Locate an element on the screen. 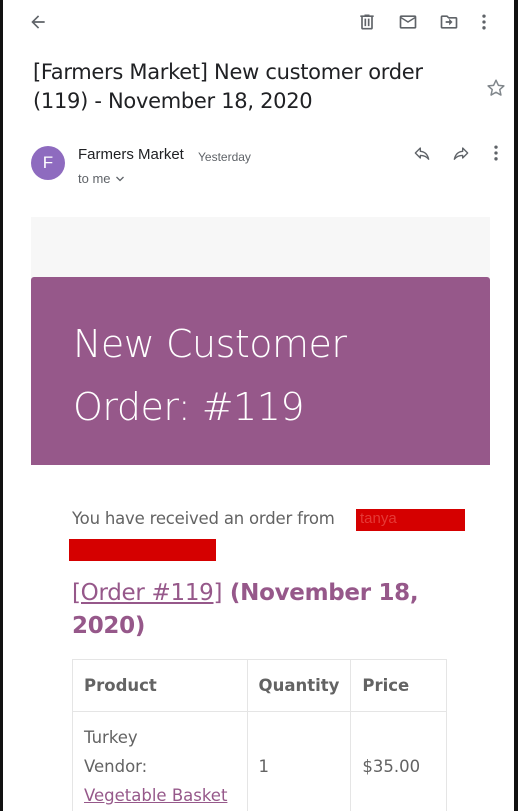  table-header-row: Product Quantity Price is located at coordinates (259, 685).